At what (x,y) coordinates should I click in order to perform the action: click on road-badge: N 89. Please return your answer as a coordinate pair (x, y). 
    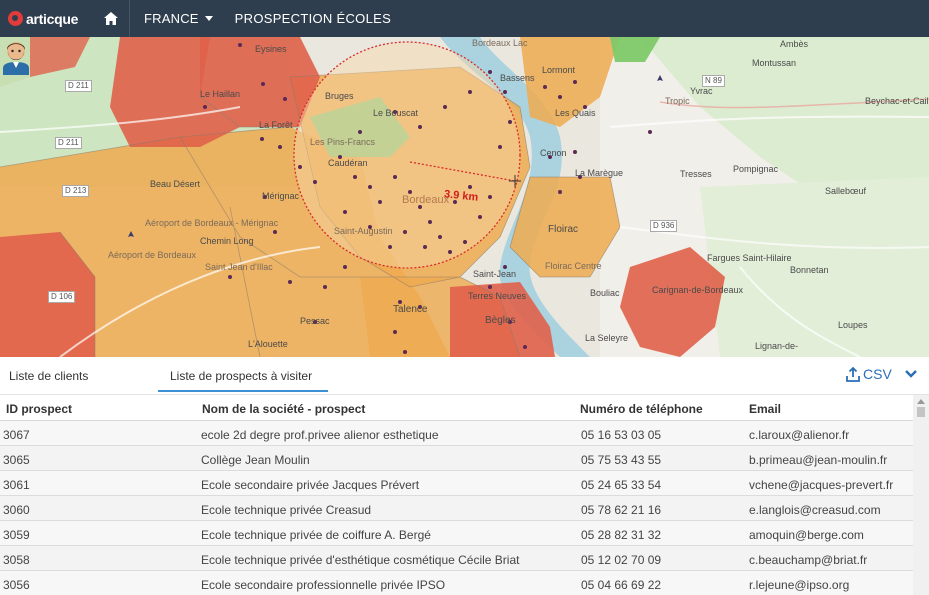
    Looking at the image, I should click on (713, 81).